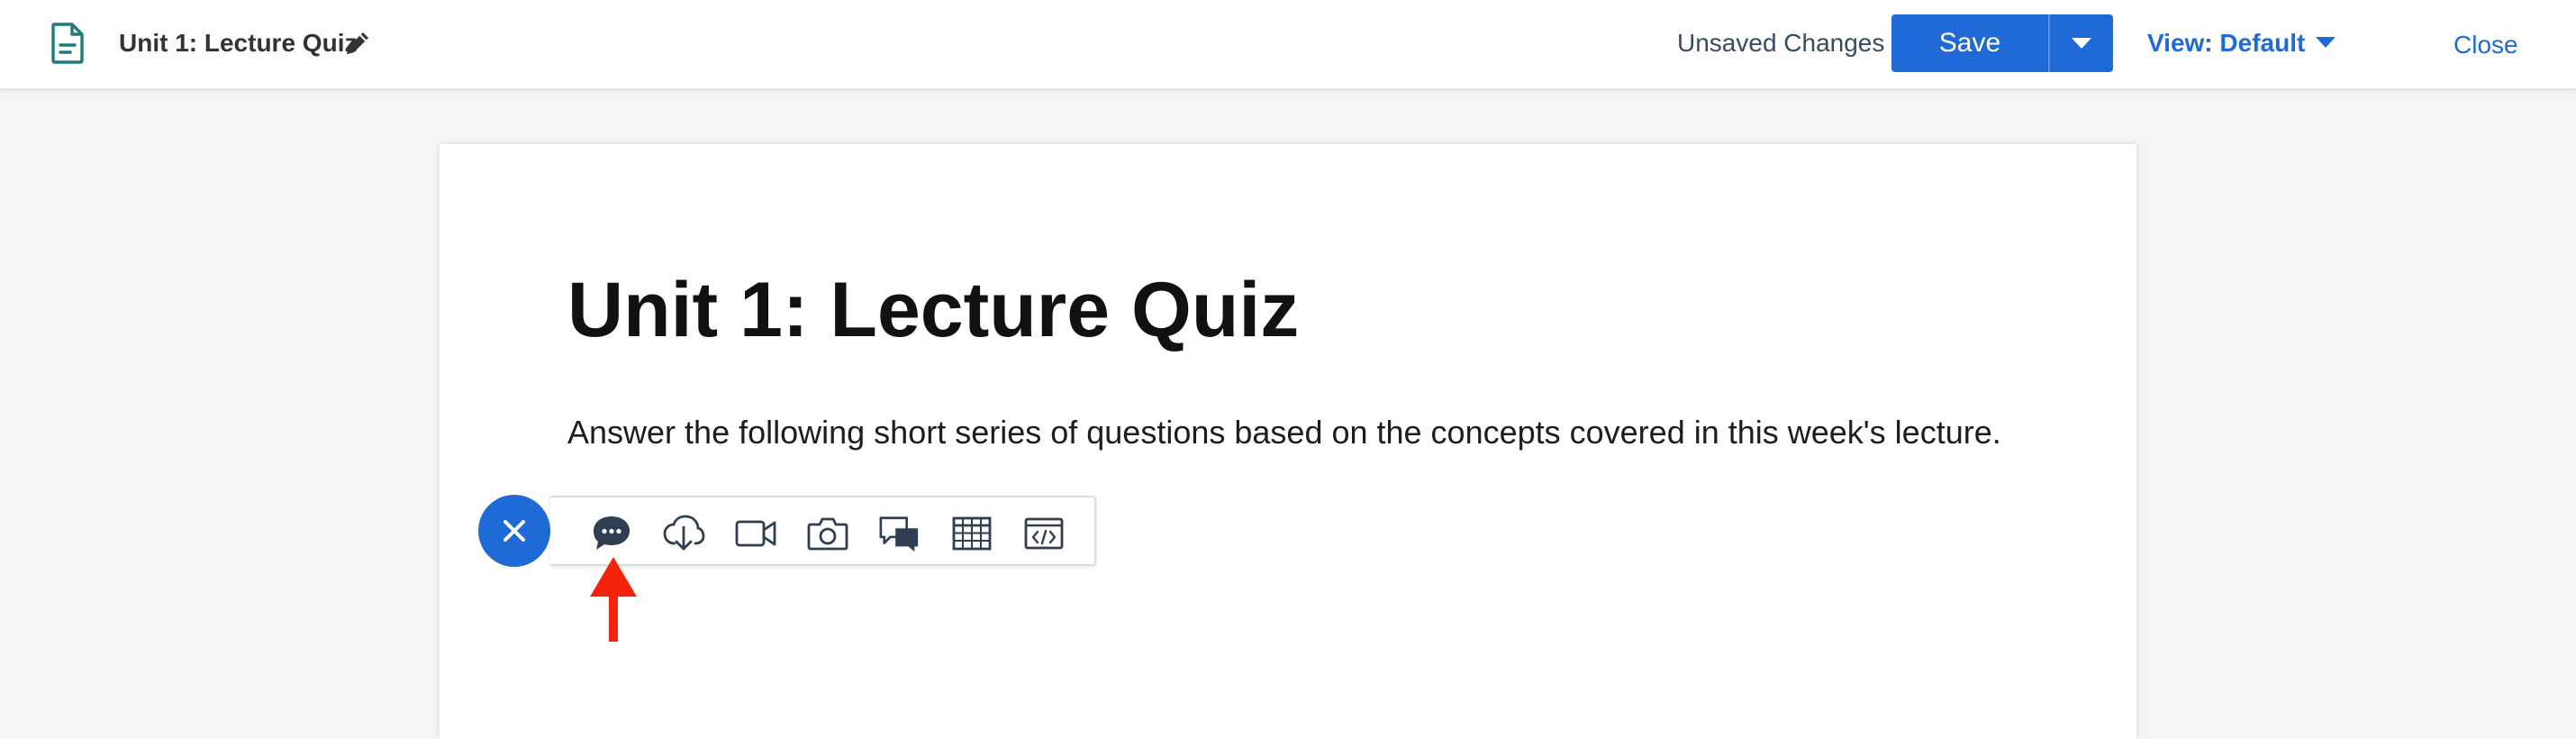 The height and width of the screenshot is (739, 2576). I want to click on close-icon, so click(514, 531).